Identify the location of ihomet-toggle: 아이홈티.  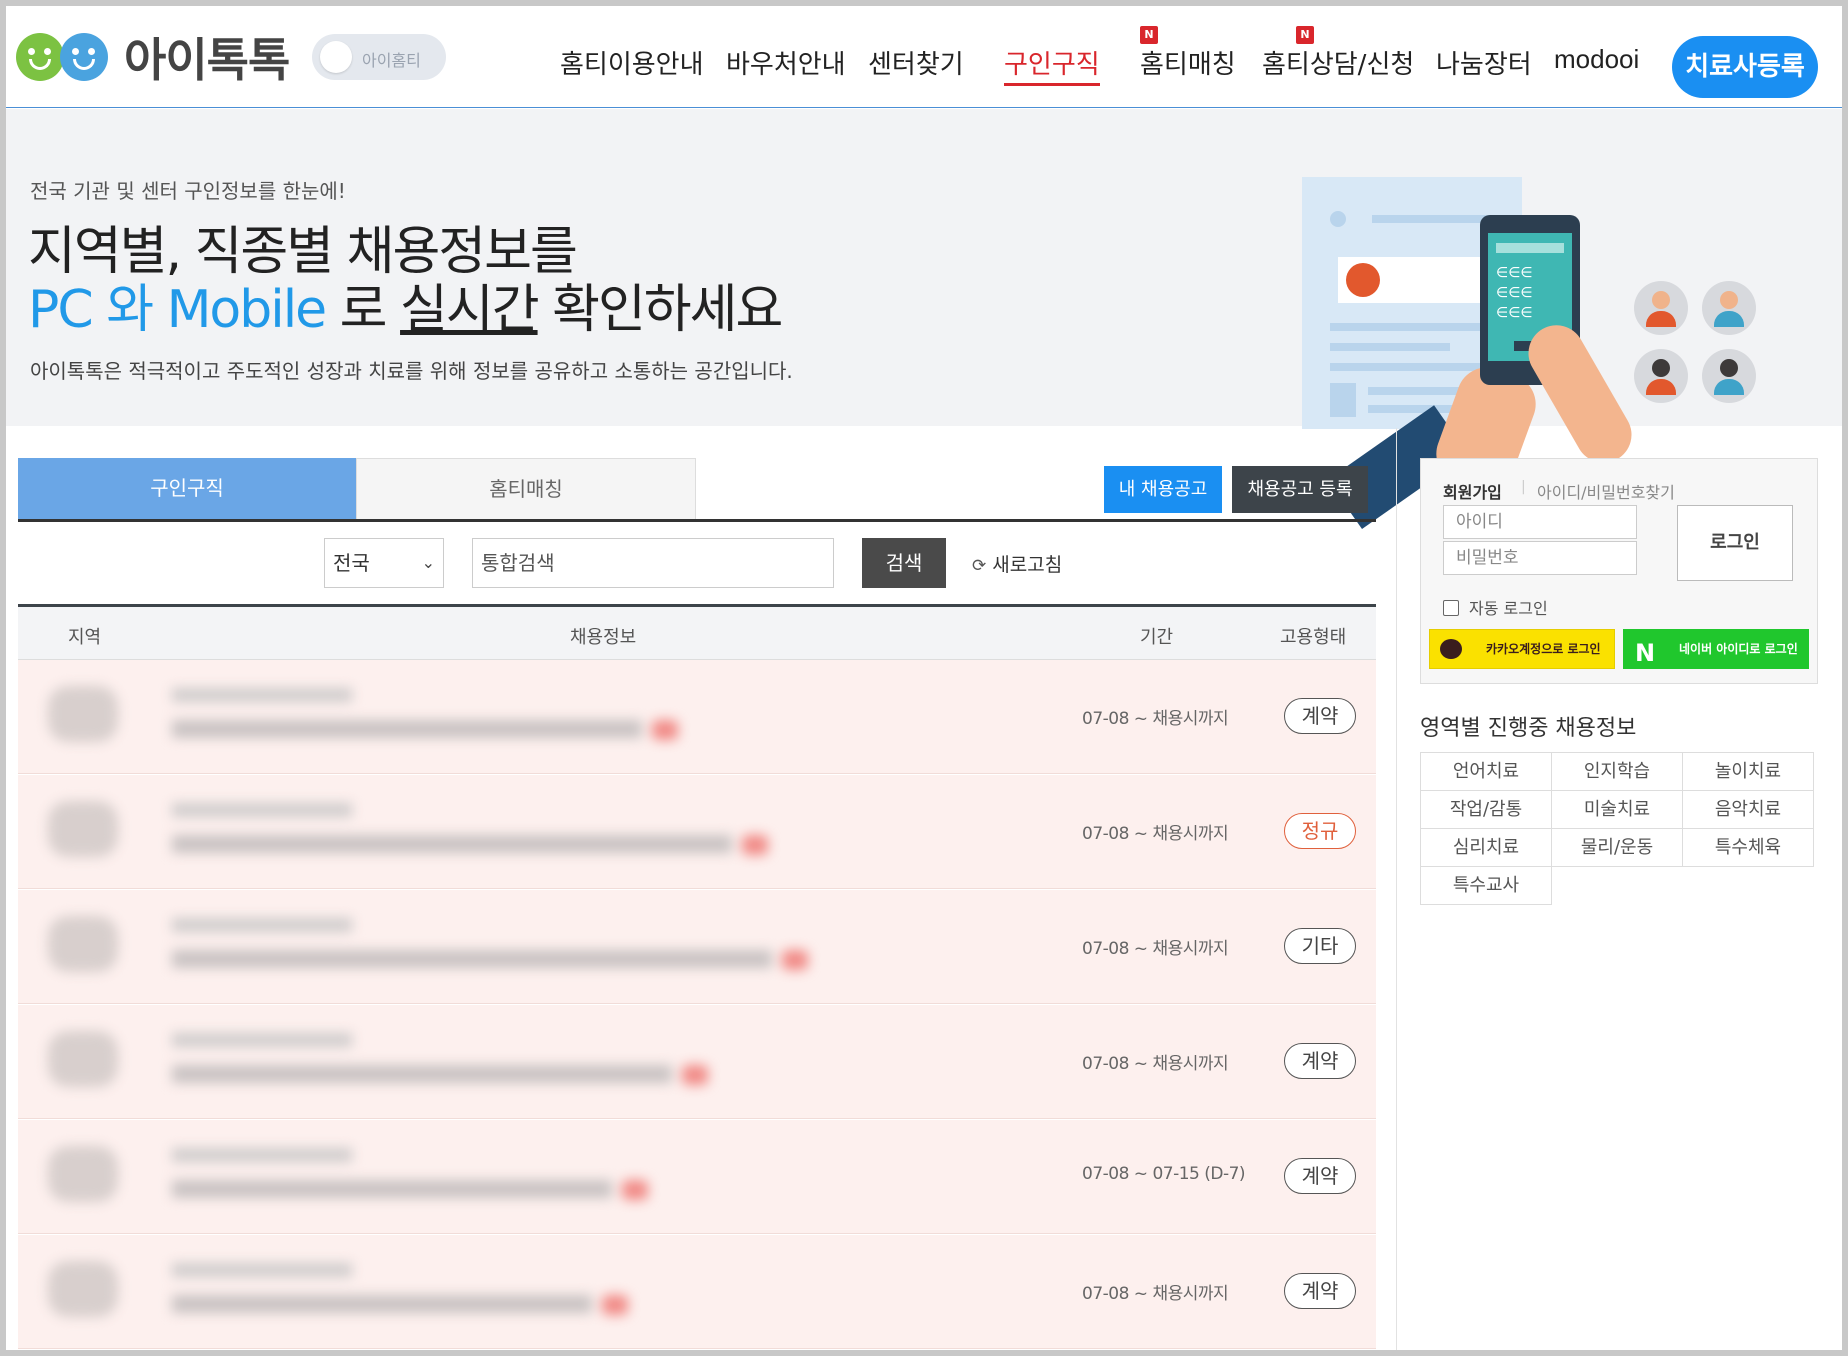
(379, 57).